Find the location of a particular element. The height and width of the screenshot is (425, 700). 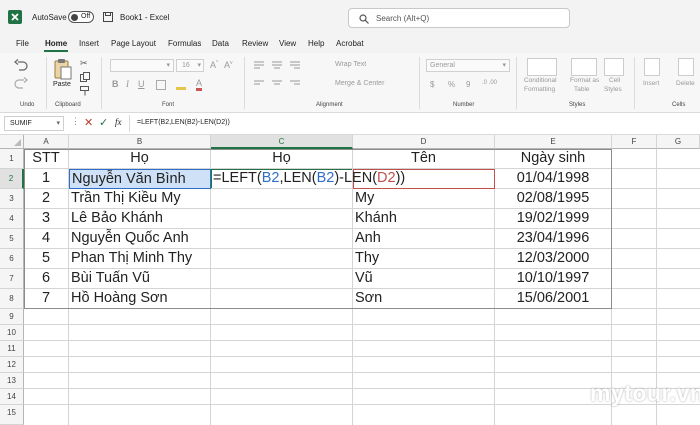

cell-c4 is located at coordinates (282, 219).